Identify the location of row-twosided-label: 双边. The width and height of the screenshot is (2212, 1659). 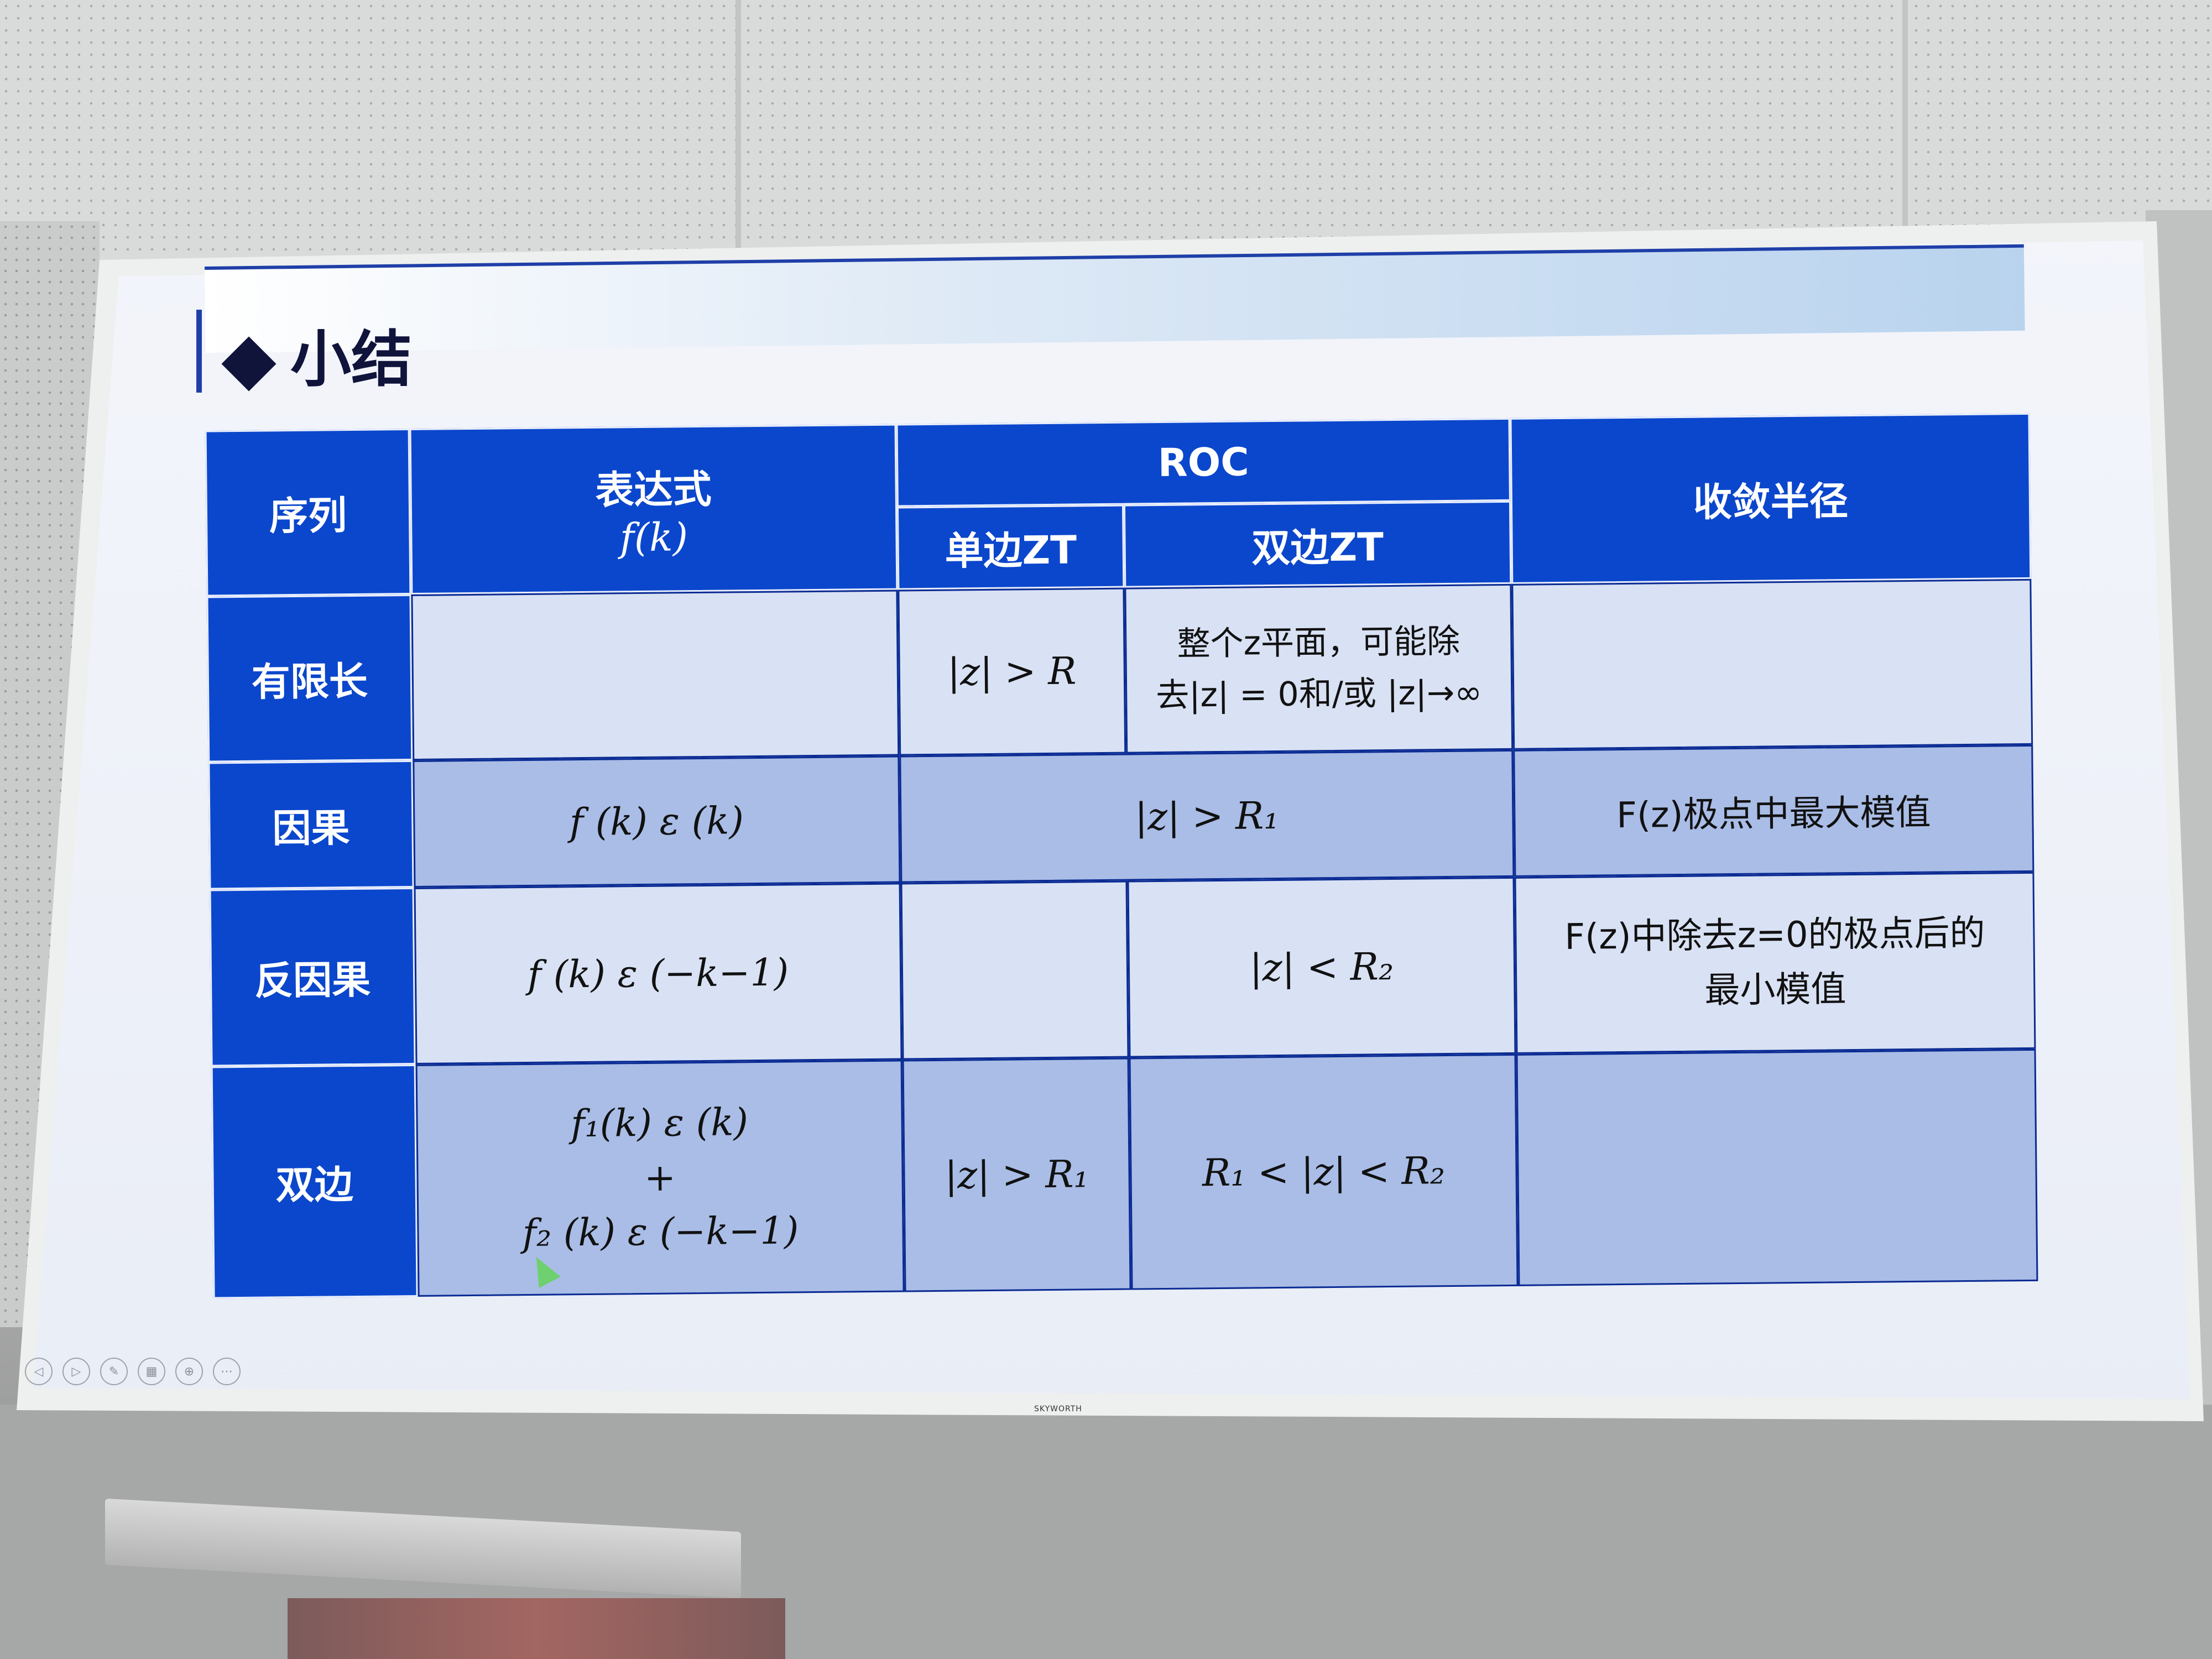
(315, 1181).